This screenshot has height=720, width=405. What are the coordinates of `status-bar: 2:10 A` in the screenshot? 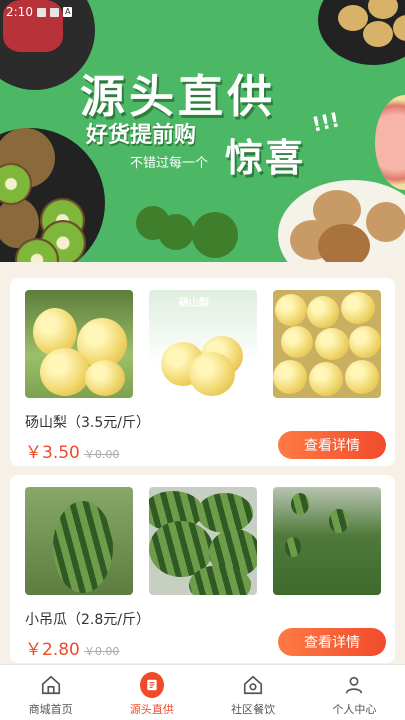 It's located at (39, 12).